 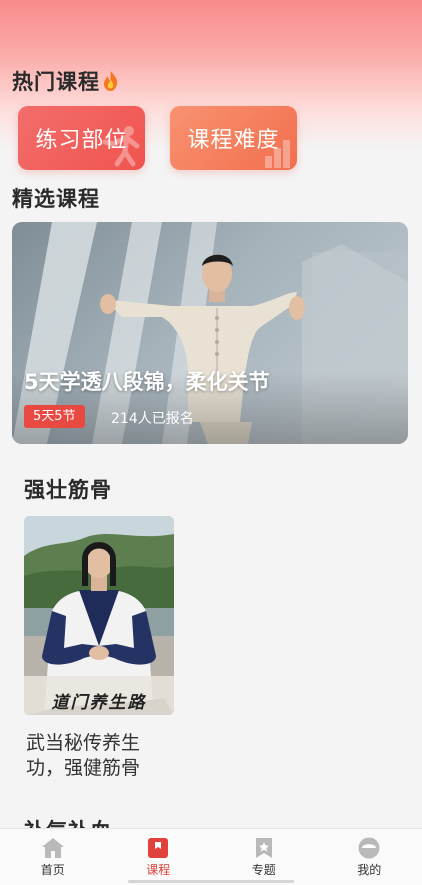 I want to click on course-thumbnail-image, so click(x=99, y=615).